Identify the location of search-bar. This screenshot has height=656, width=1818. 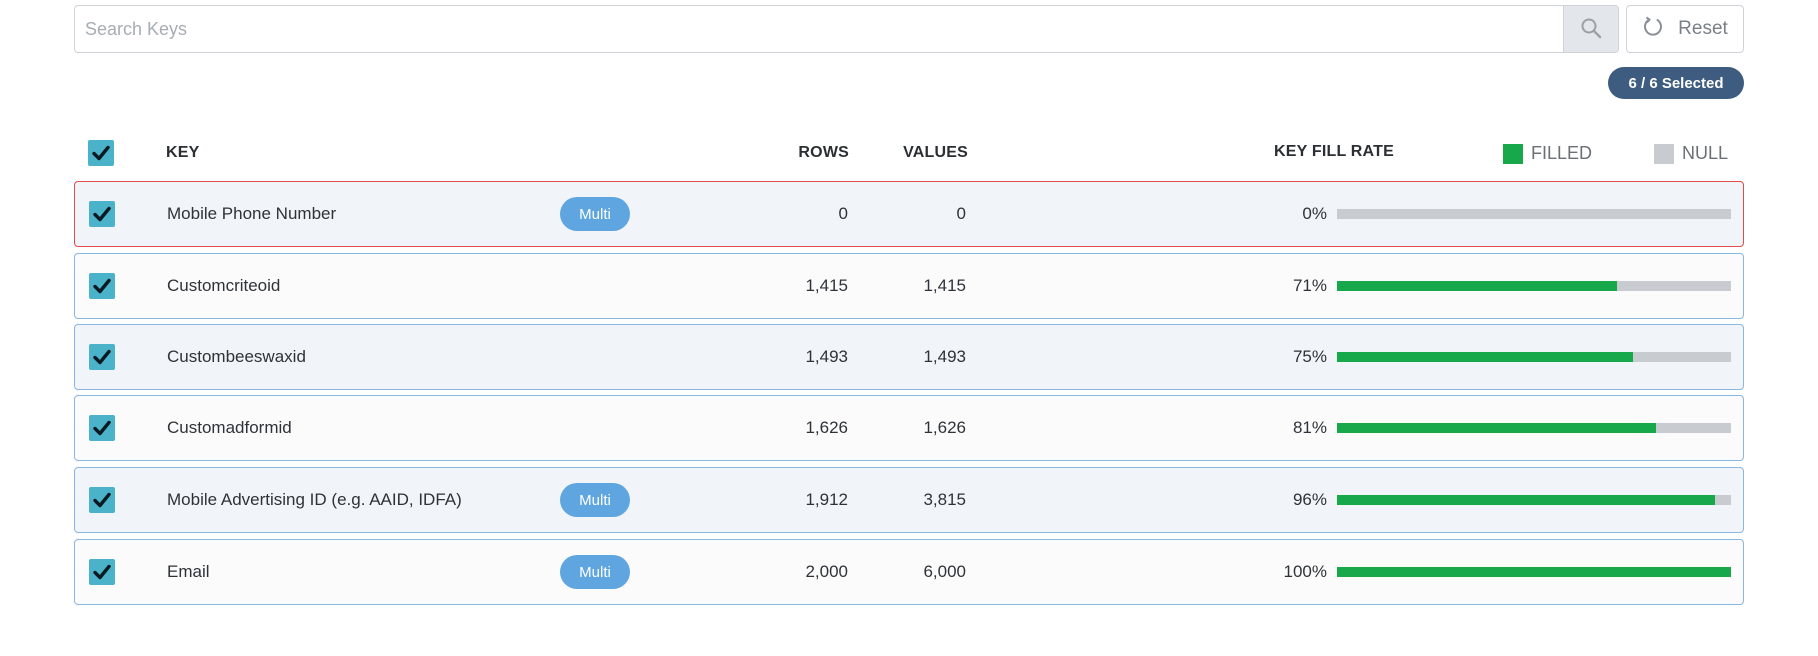
(846, 29).